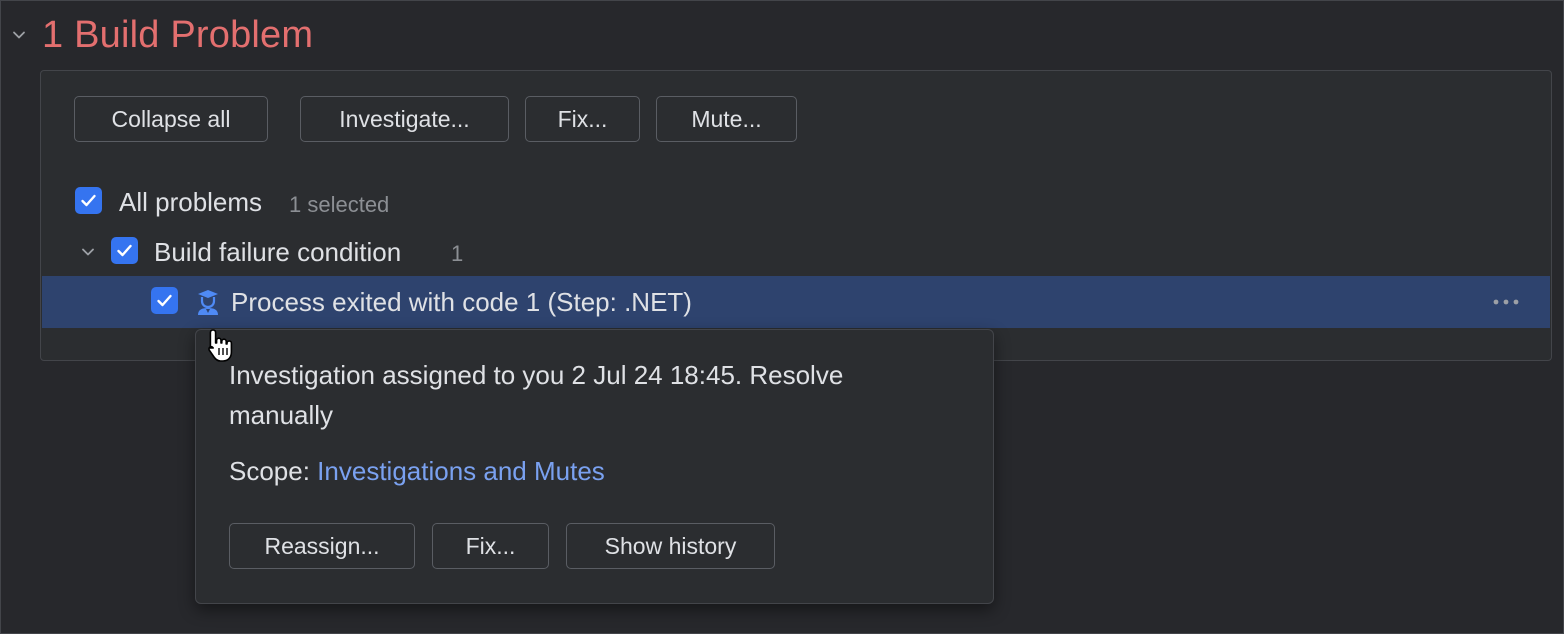  Describe the element at coordinates (670, 546) in the screenshot. I see `show-history-button: Show history` at that location.